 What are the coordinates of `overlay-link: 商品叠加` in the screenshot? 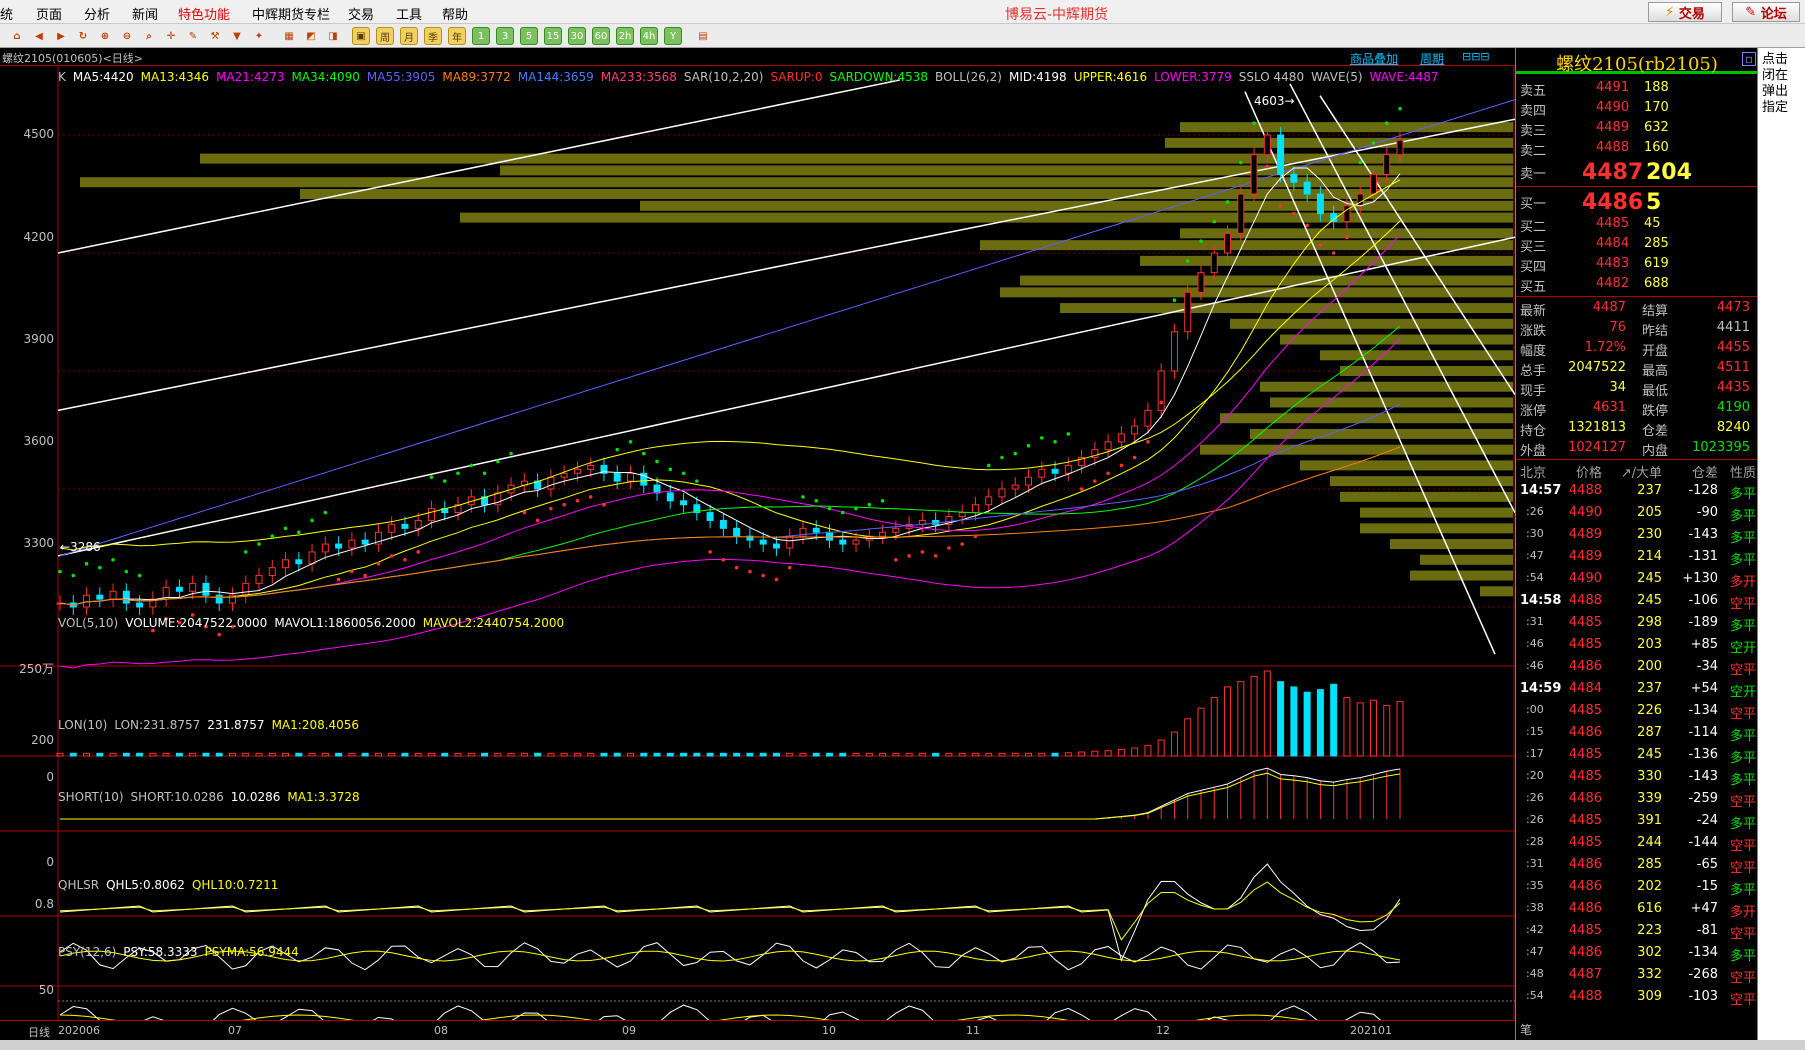 It's located at (1374, 58).